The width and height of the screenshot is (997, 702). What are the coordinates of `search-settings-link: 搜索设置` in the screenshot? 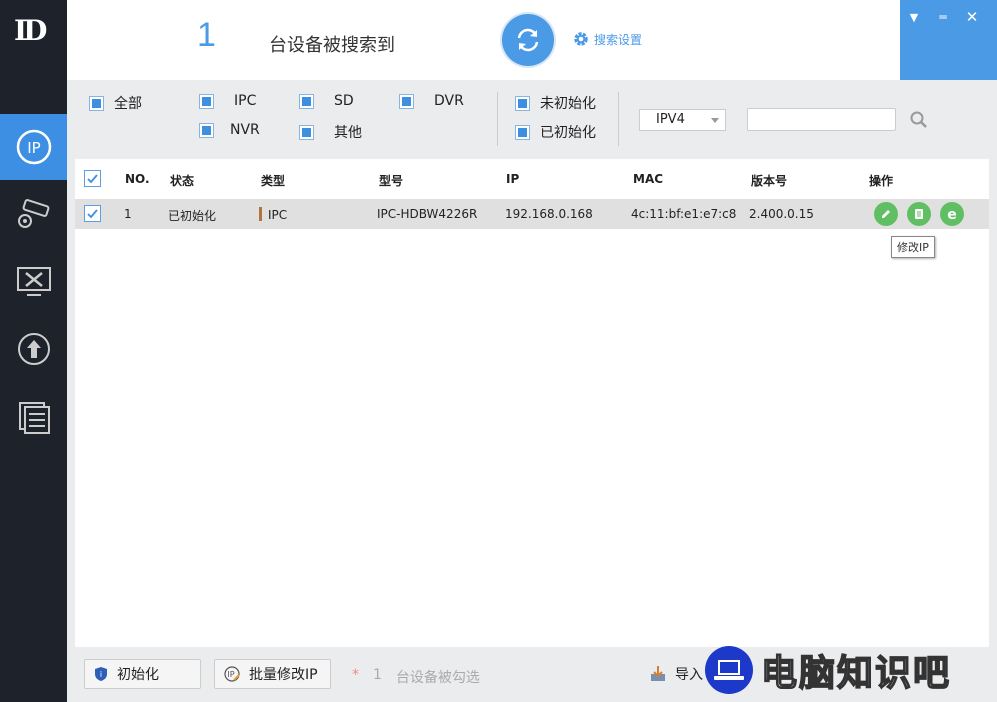 It's located at (607, 39).